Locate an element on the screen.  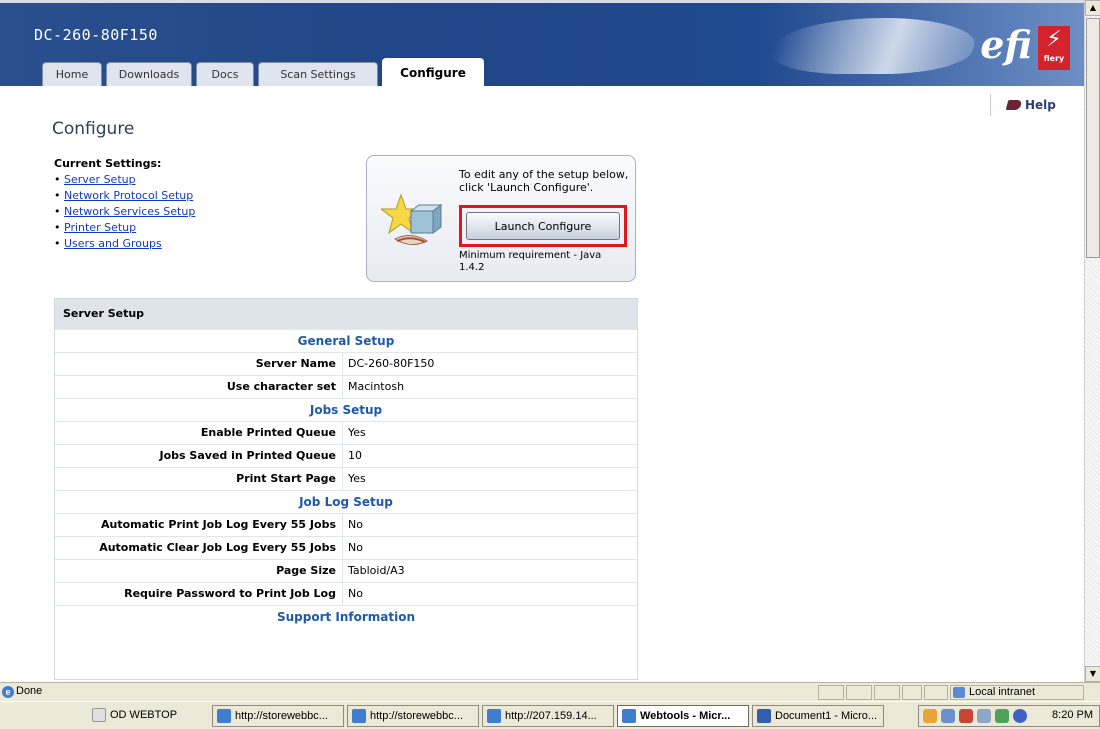
list-item: Printer Setup is located at coordinates (204, 228).